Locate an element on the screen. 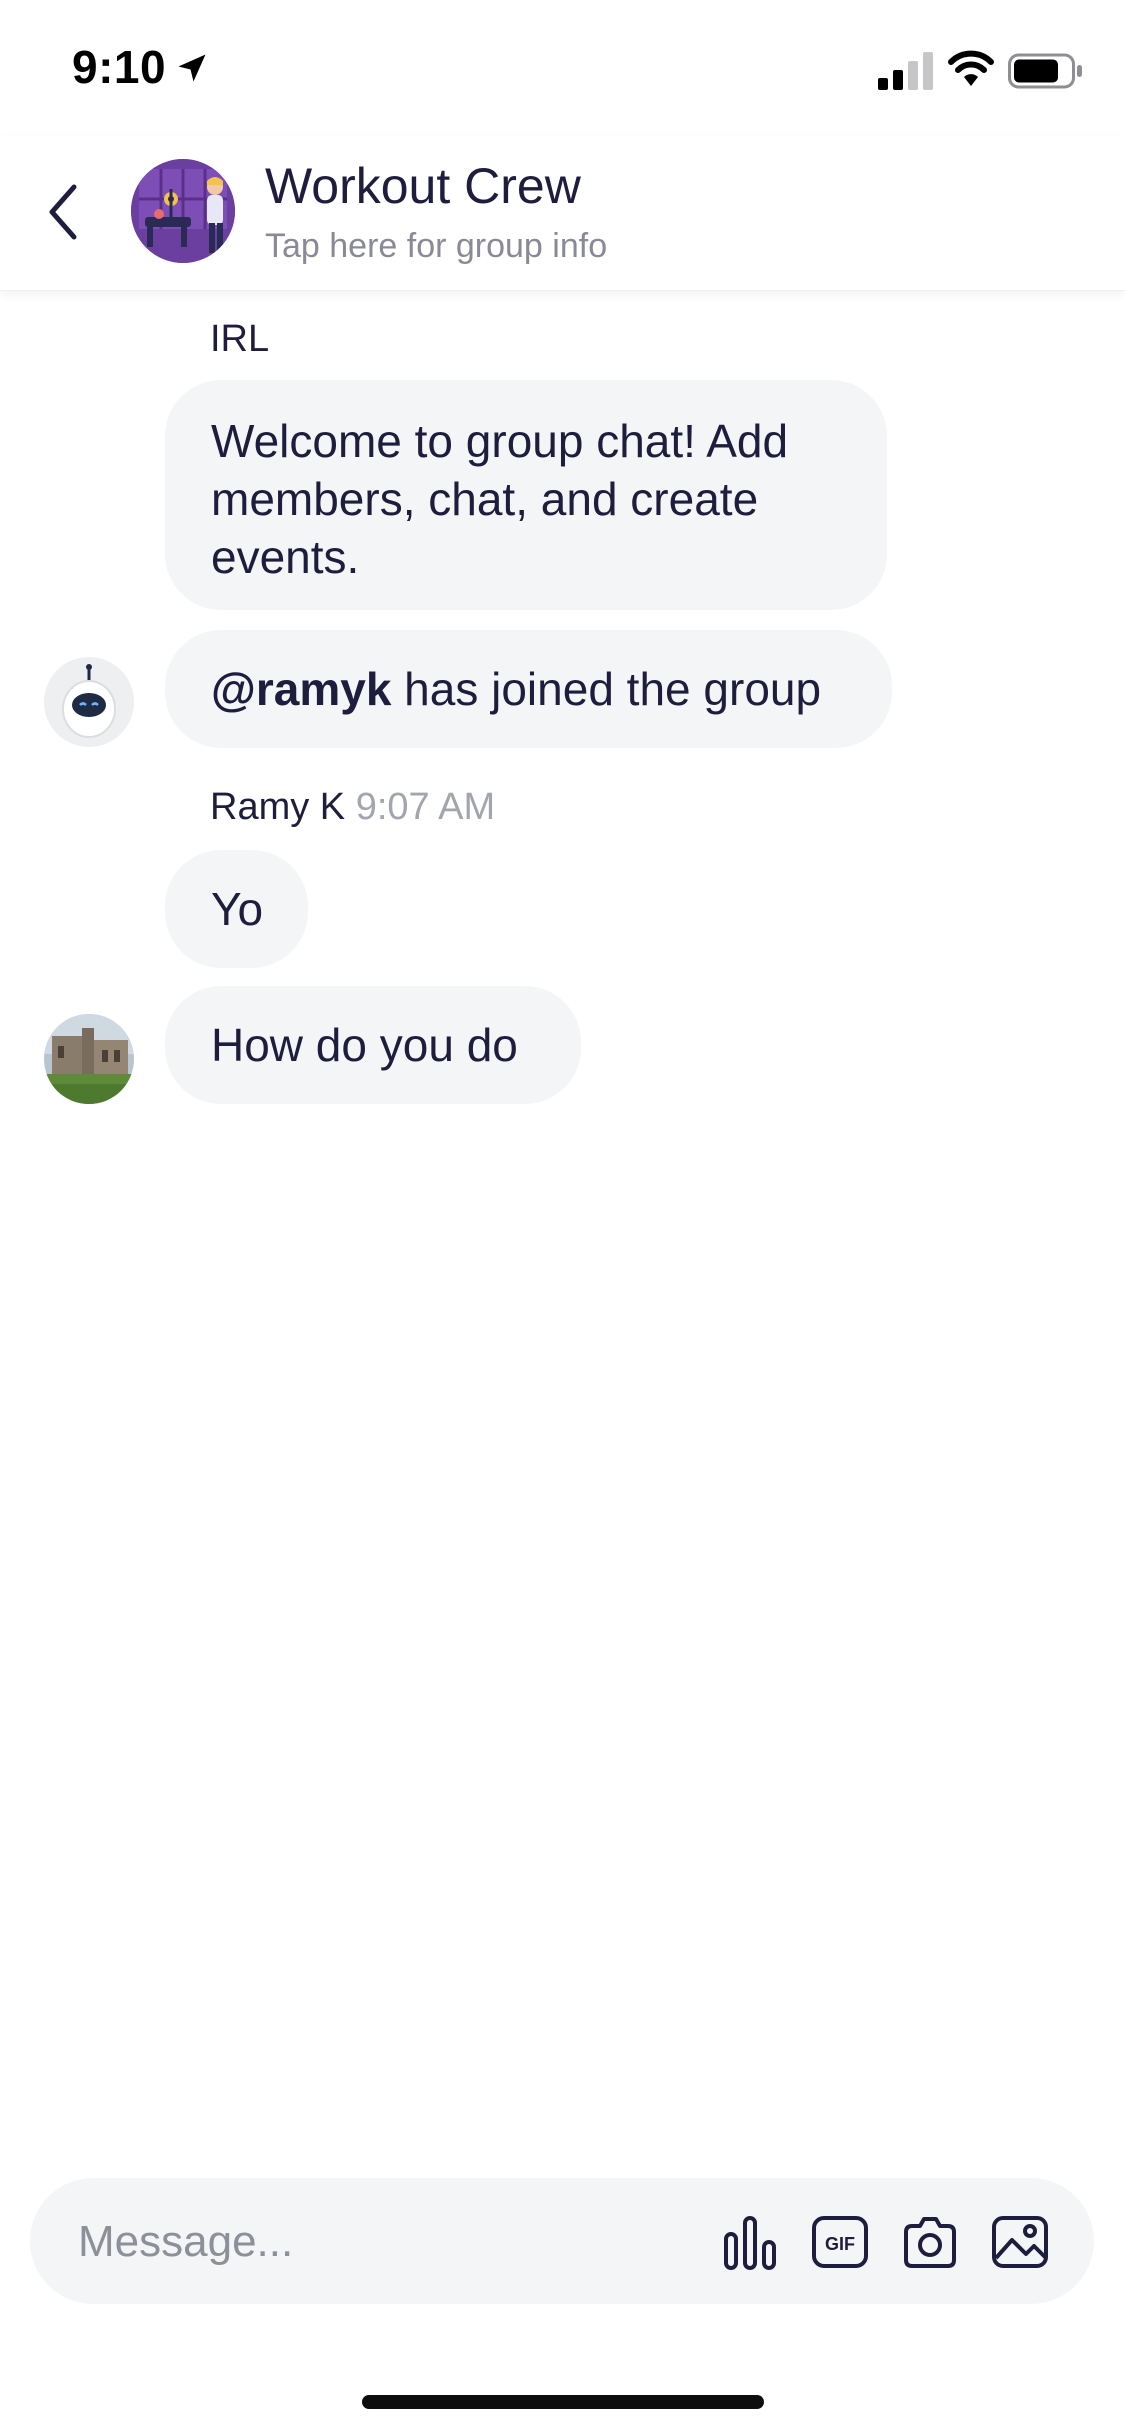  gif-icon: GIF is located at coordinates (840, 2242).